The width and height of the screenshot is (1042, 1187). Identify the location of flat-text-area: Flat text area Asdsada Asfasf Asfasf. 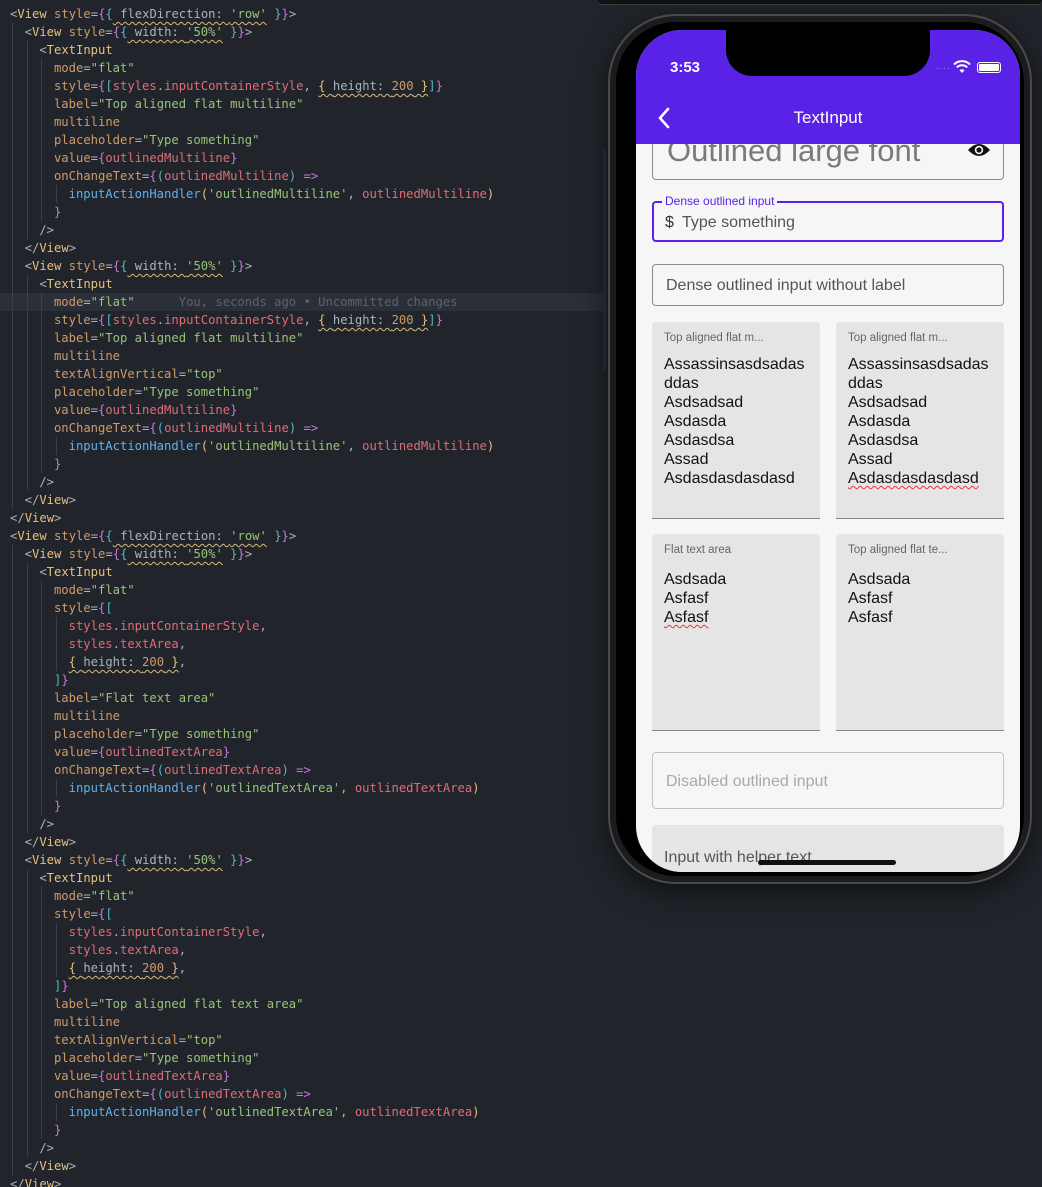
(736, 632).